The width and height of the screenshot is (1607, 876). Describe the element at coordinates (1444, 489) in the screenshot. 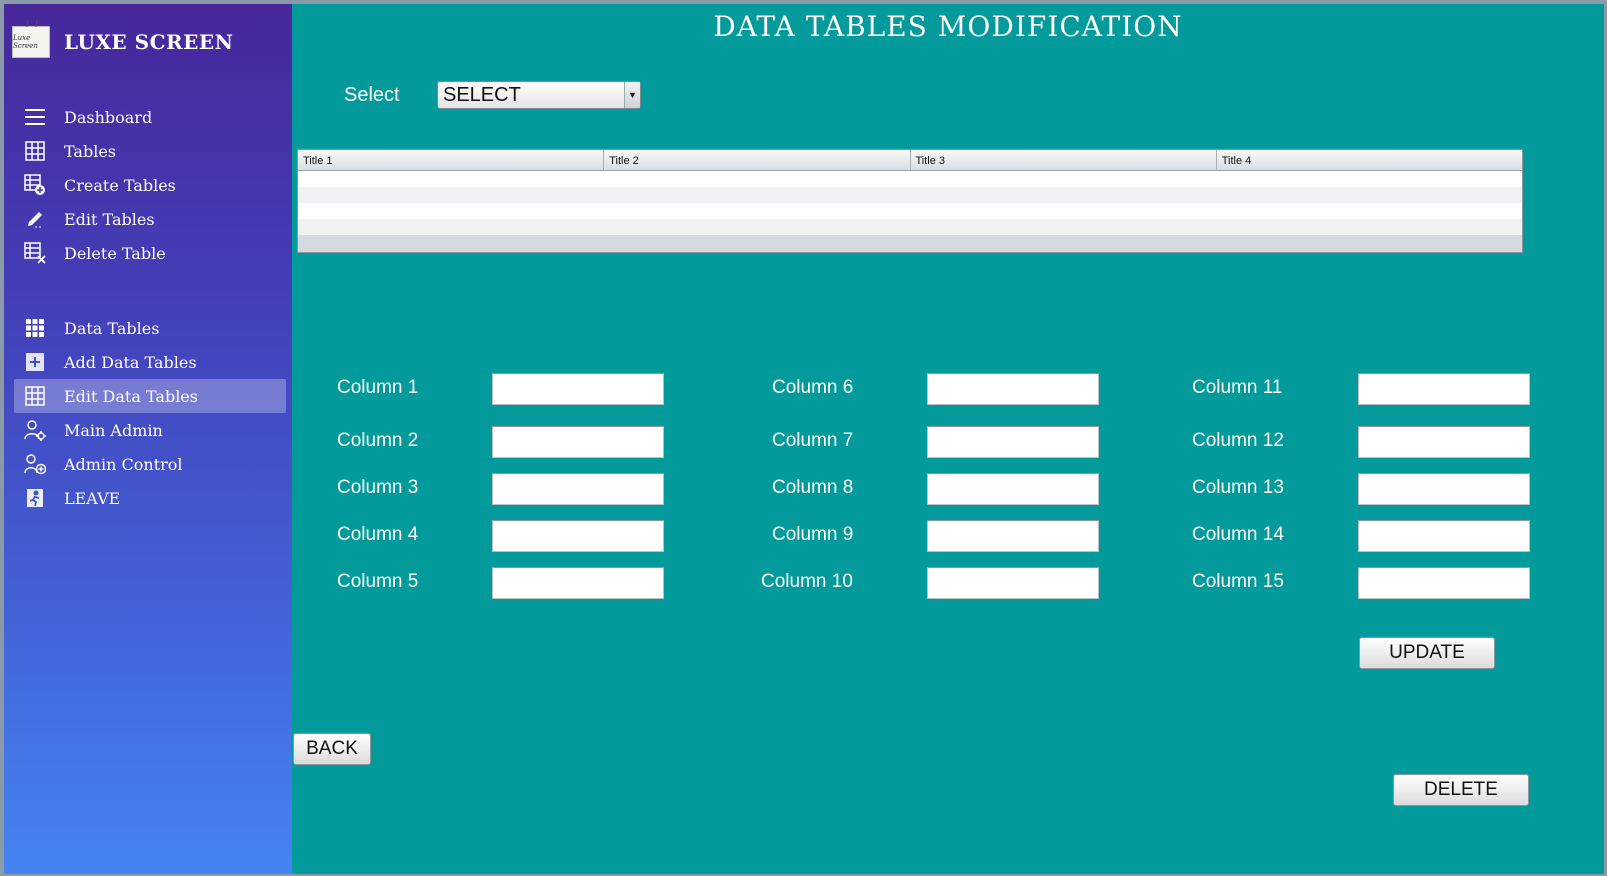

I see `column-13-field` at that location.